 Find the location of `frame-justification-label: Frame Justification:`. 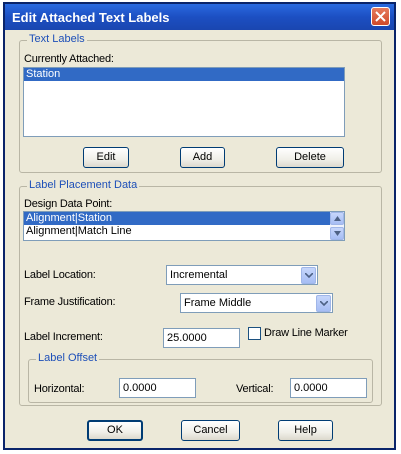

frame-justification-label: Frame Justification: is located at coordinates (70, 302).